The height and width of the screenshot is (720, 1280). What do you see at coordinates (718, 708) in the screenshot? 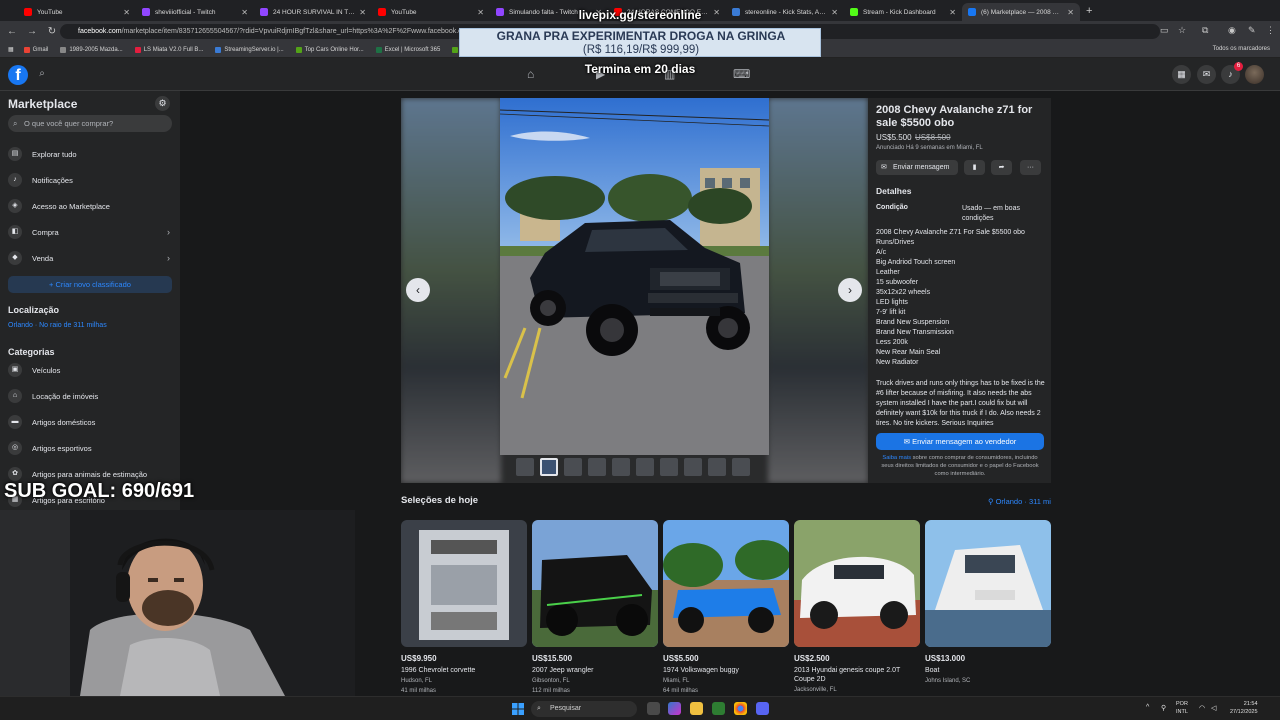
I see `store-icon` at bounding box center [718, 708].